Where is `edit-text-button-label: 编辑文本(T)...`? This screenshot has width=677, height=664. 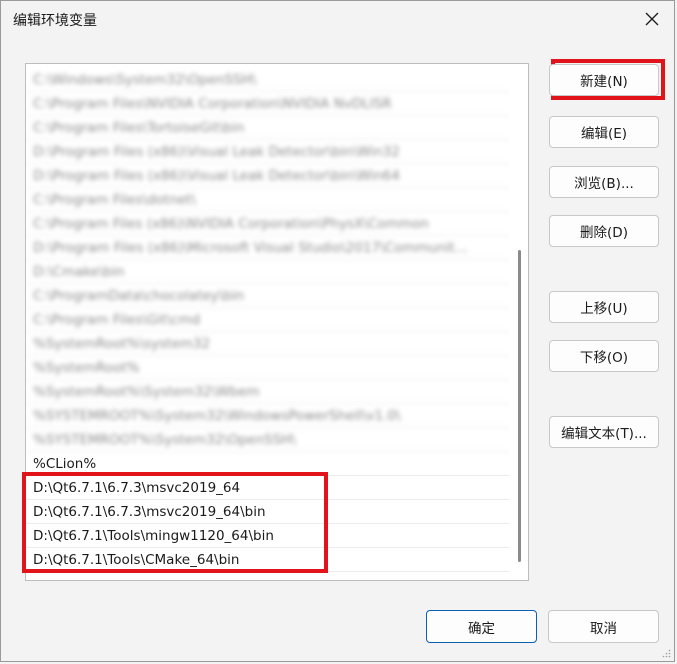
edit-text-button-label: 编辑文本(T)... is located at coordinates (604, 434).